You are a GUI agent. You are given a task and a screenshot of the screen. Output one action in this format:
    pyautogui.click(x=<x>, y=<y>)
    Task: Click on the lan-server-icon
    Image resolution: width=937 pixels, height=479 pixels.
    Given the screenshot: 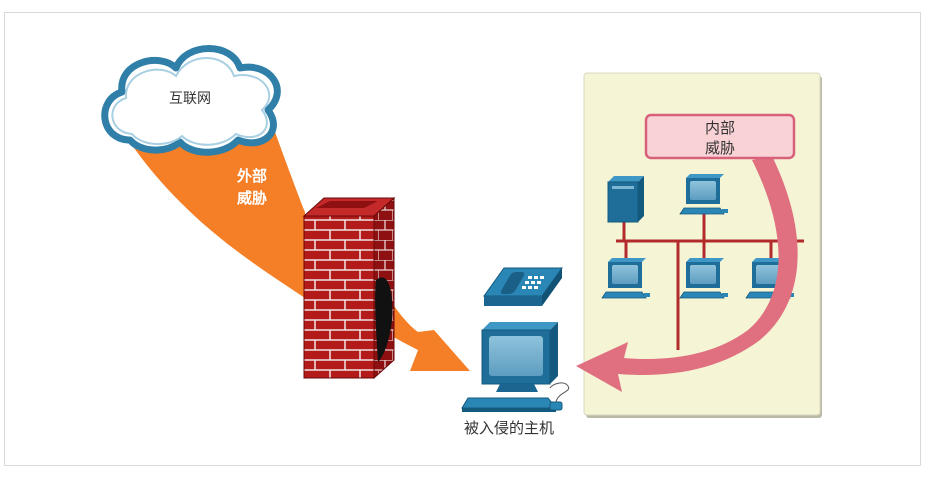 What is the action you would take?
    pyautogui.click(x=625, y=199)
    